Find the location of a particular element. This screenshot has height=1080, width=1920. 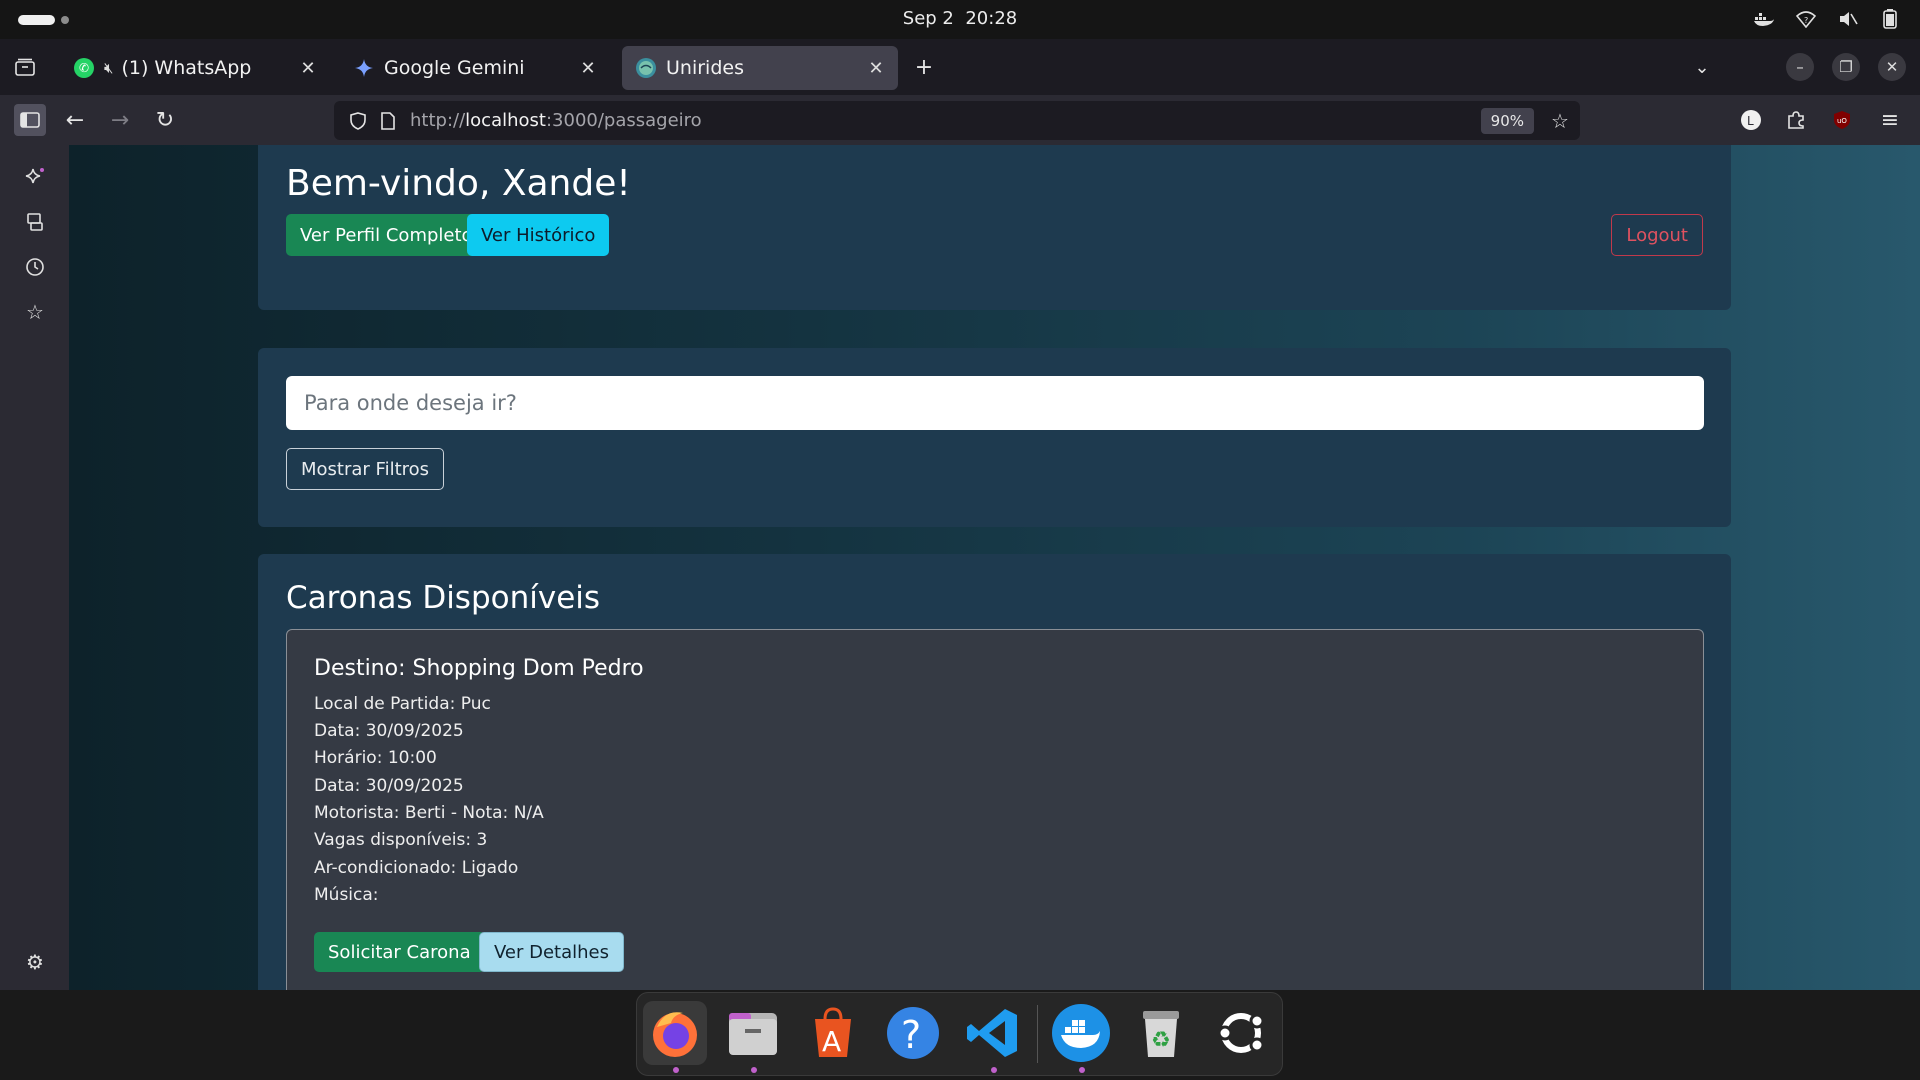

tab-unirides: Unirides ✕ is located at coordinates (760, 68).